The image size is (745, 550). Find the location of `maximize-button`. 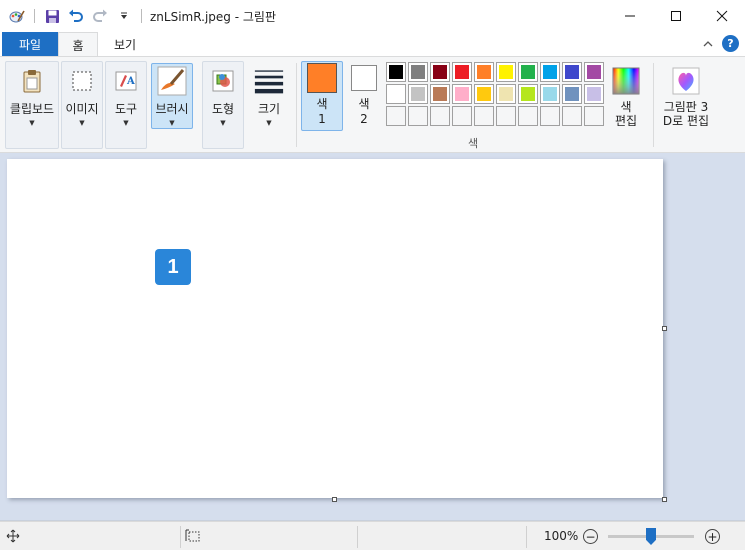

maximize-button is located at coordinates (676, 16).